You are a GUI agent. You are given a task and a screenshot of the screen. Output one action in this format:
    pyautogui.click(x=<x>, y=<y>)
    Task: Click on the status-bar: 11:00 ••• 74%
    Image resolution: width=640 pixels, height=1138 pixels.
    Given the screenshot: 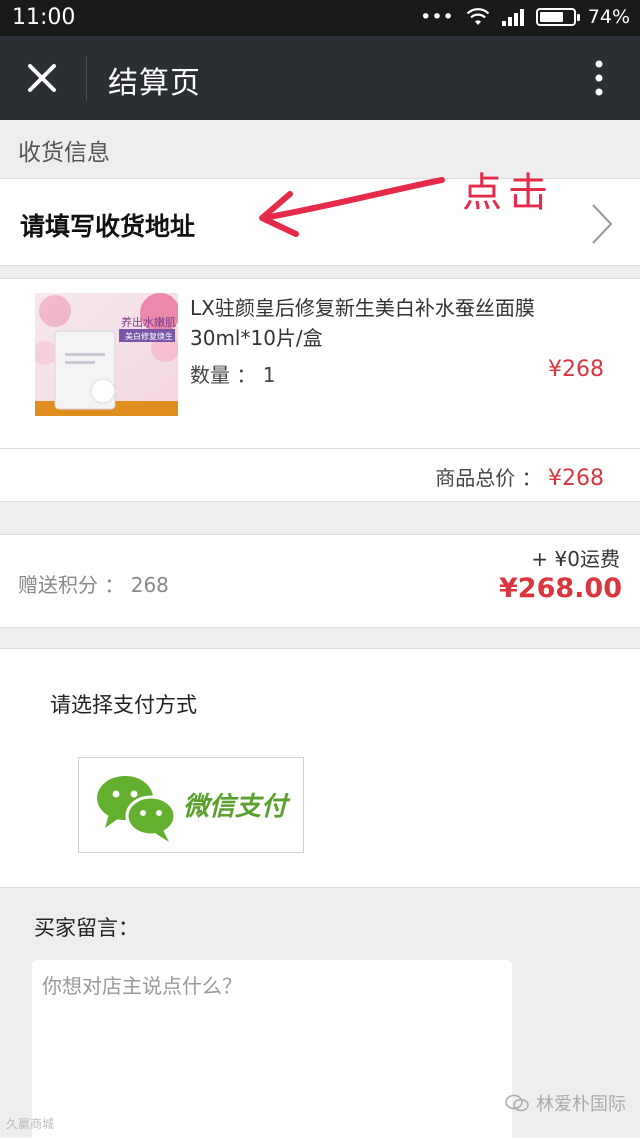 What is the action you would take?
    pyautogui.click(x=320, y=18)
    